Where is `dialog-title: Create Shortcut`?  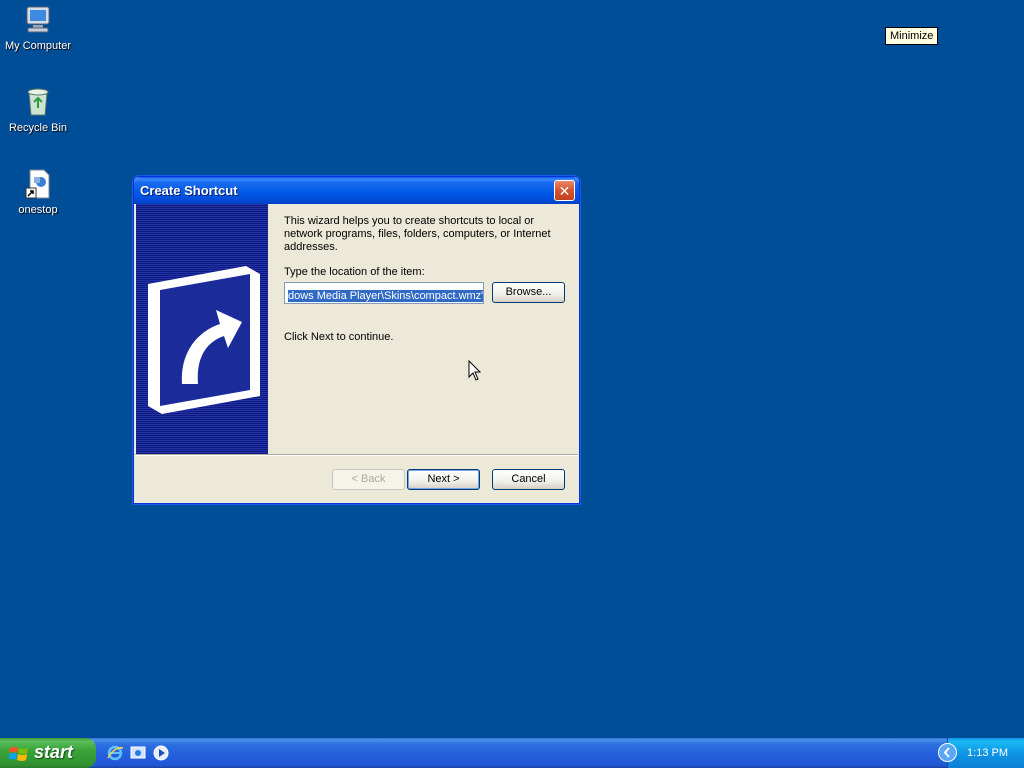 dialog-title: Create Shortcut is located at coordinates (189, 190).